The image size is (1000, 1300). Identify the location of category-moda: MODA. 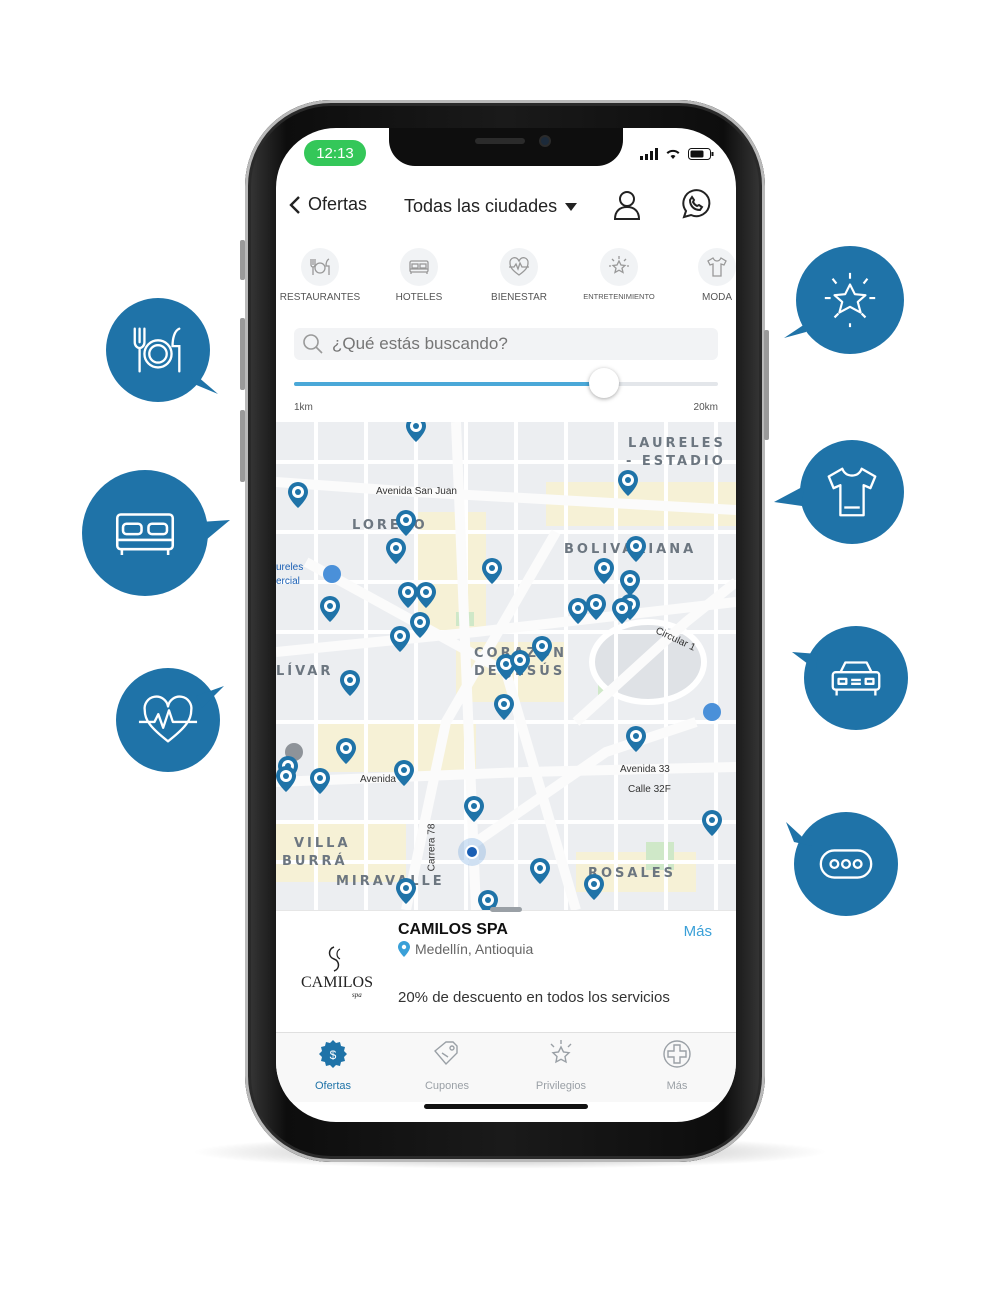
(704, 275).